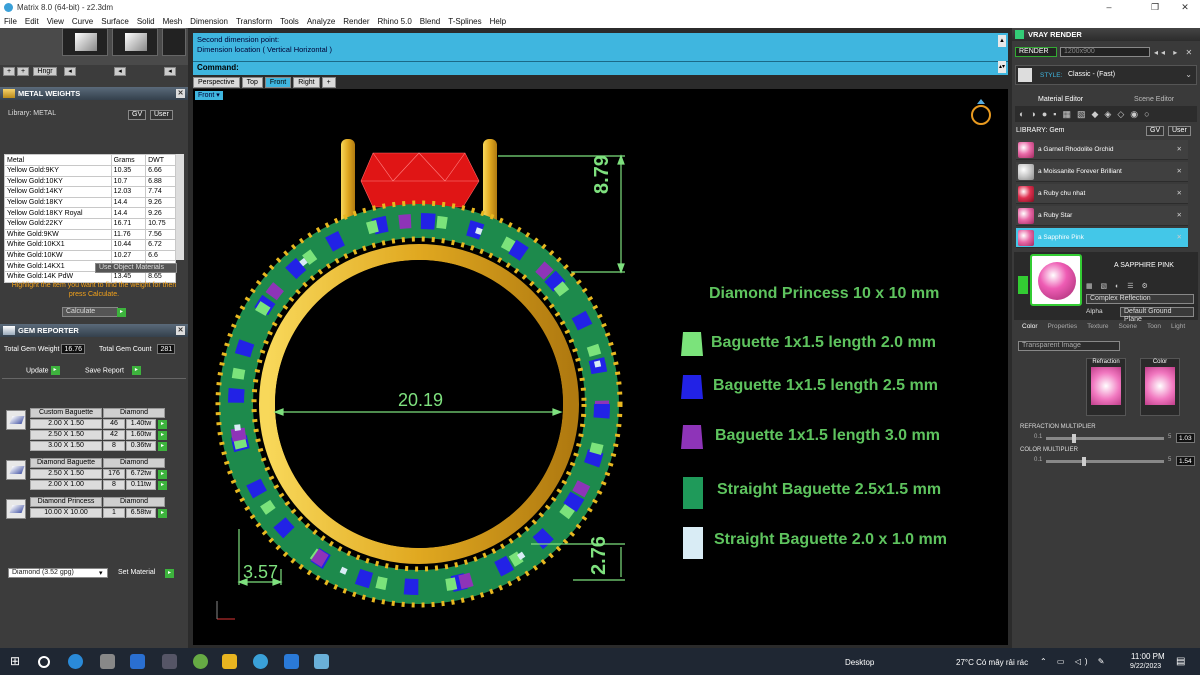  What do you see at coordinates (90, 245) in the screenshot?
I see `table-row: White Gold:10KX1 10.44 6.72` at bounding box center [90, 245].